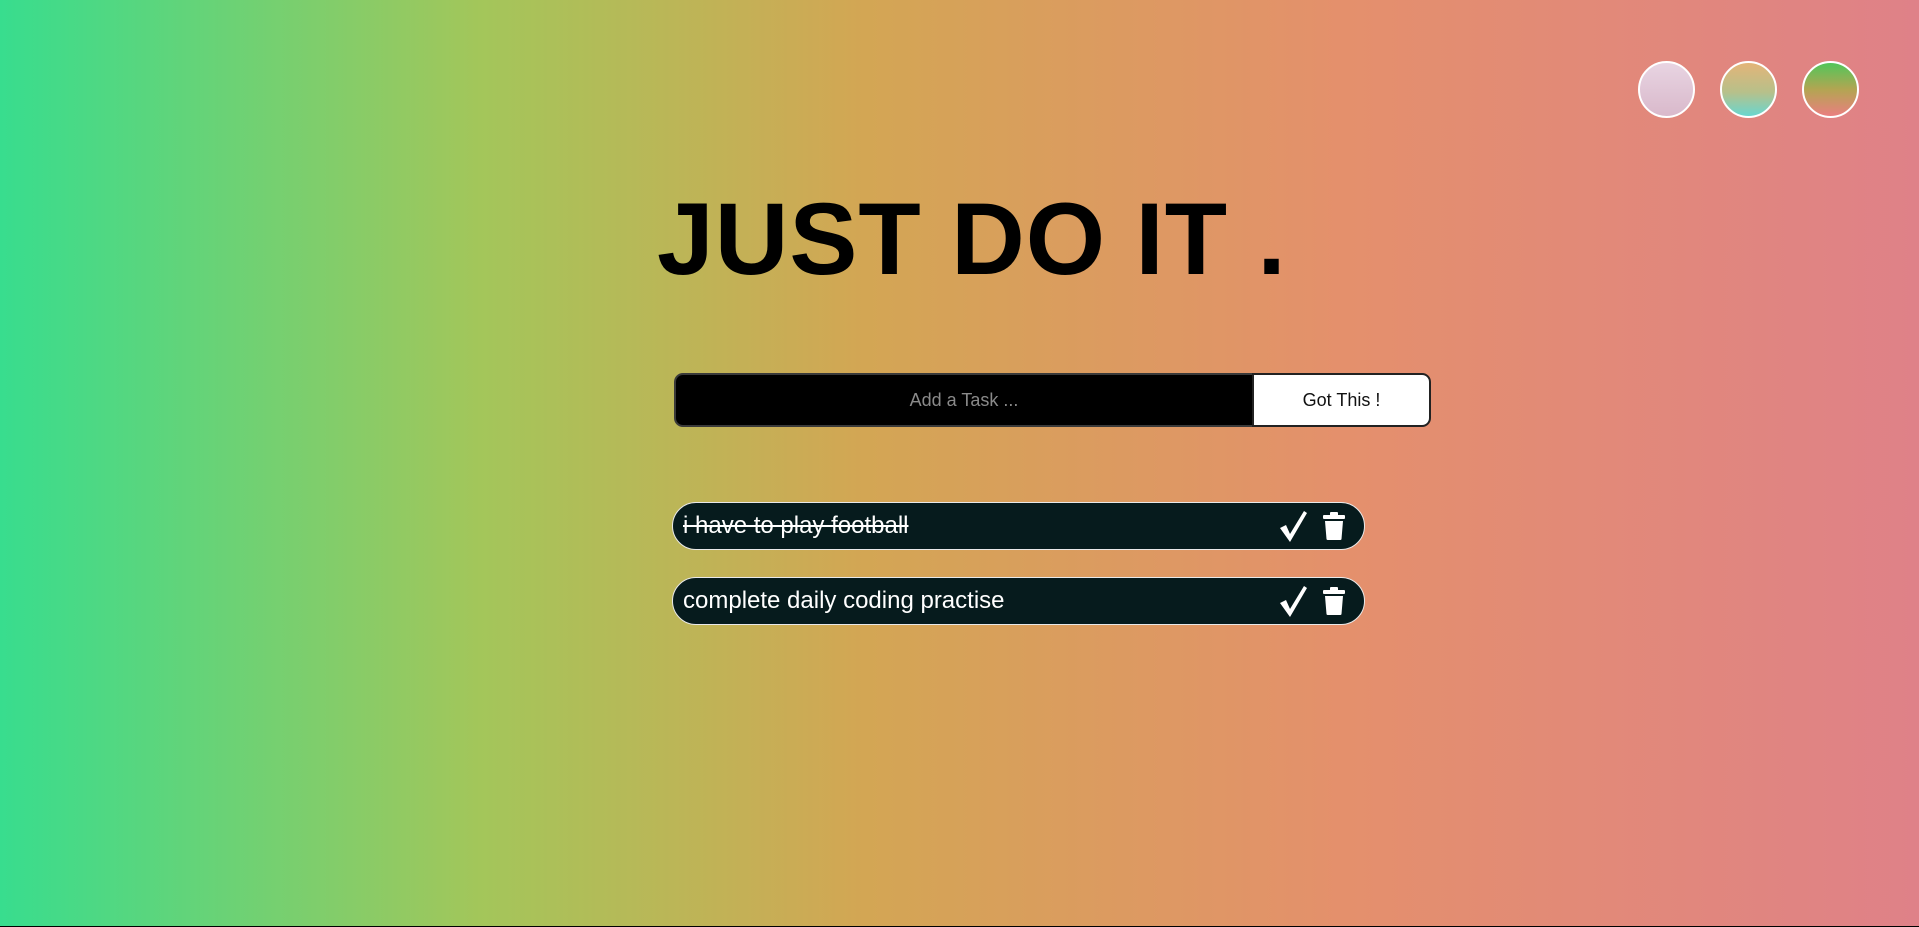 This screenshot has width=1919, height=927. What do you see at coordinates (1830, 89) in the screenshot?
I see `theme-green-rose-button` at bounding box center [1830, 89].